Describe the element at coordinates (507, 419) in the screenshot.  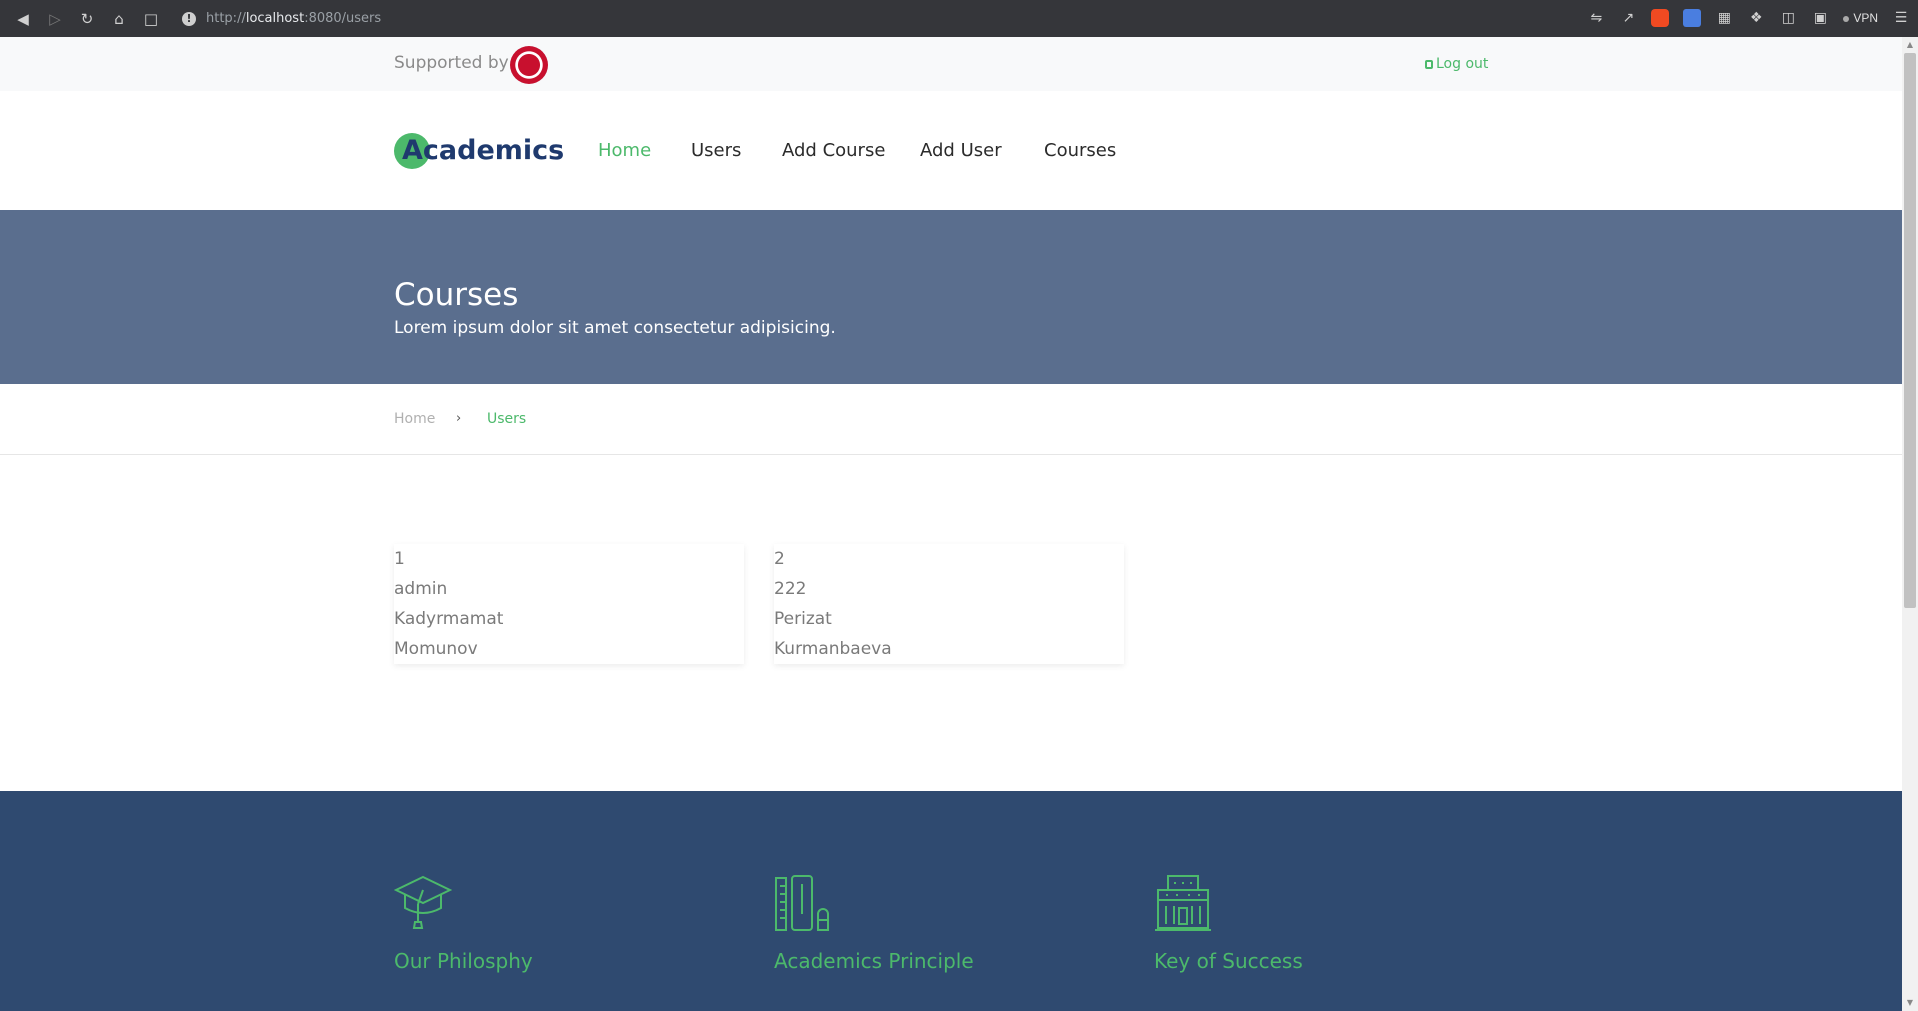
I see `breadcrumb-current: Users` at that location.